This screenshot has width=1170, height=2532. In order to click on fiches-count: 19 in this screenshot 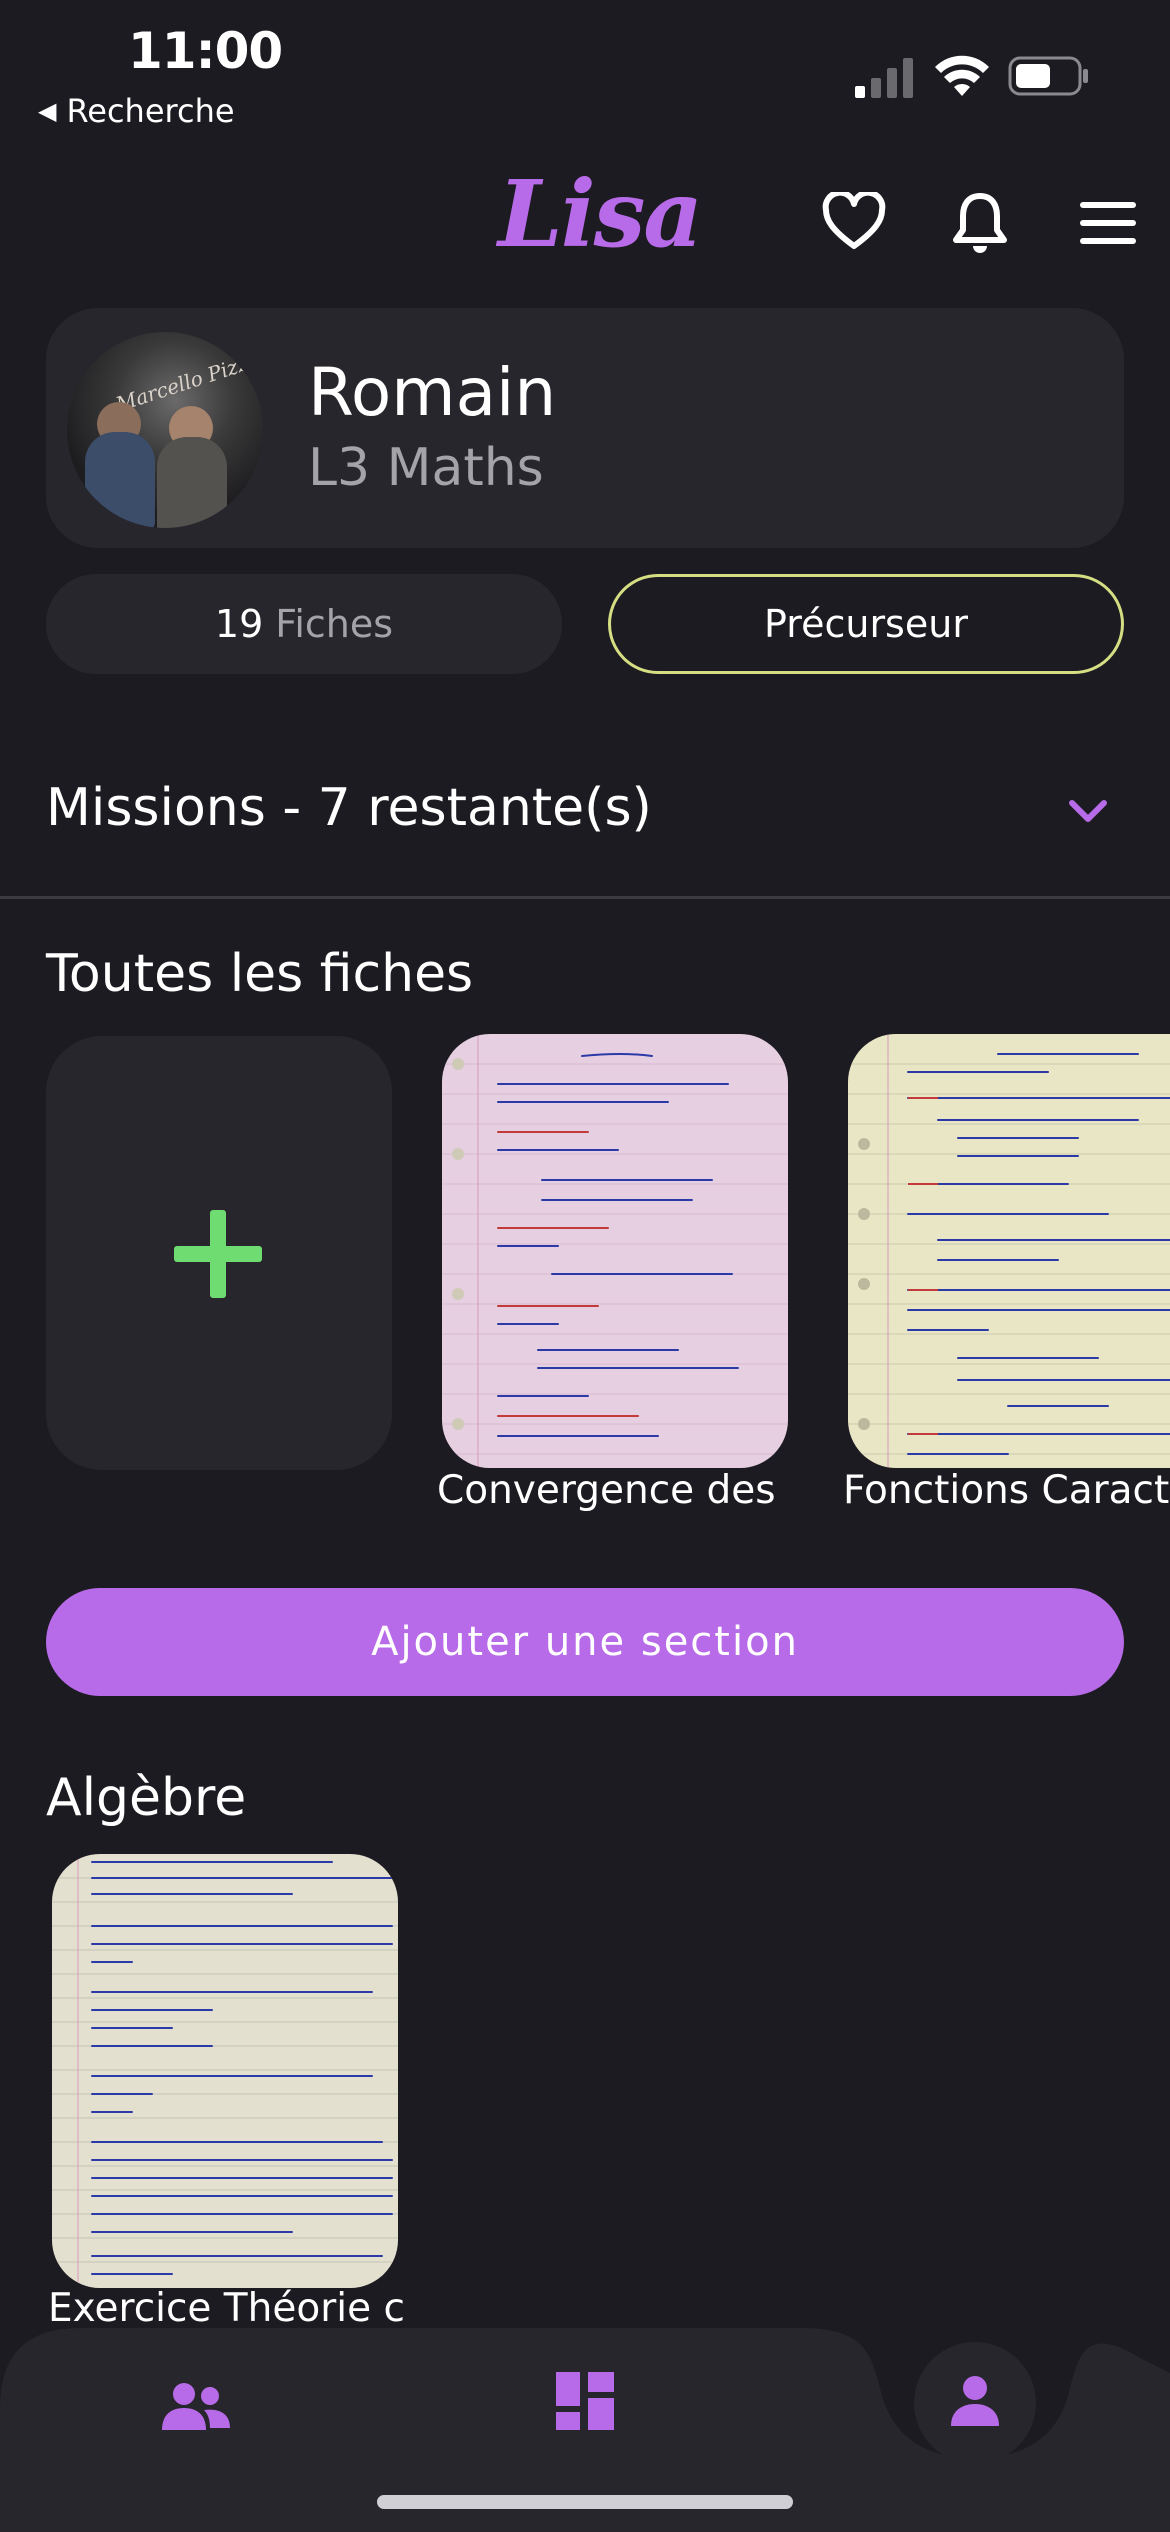, I will do `click(239, 624)`.